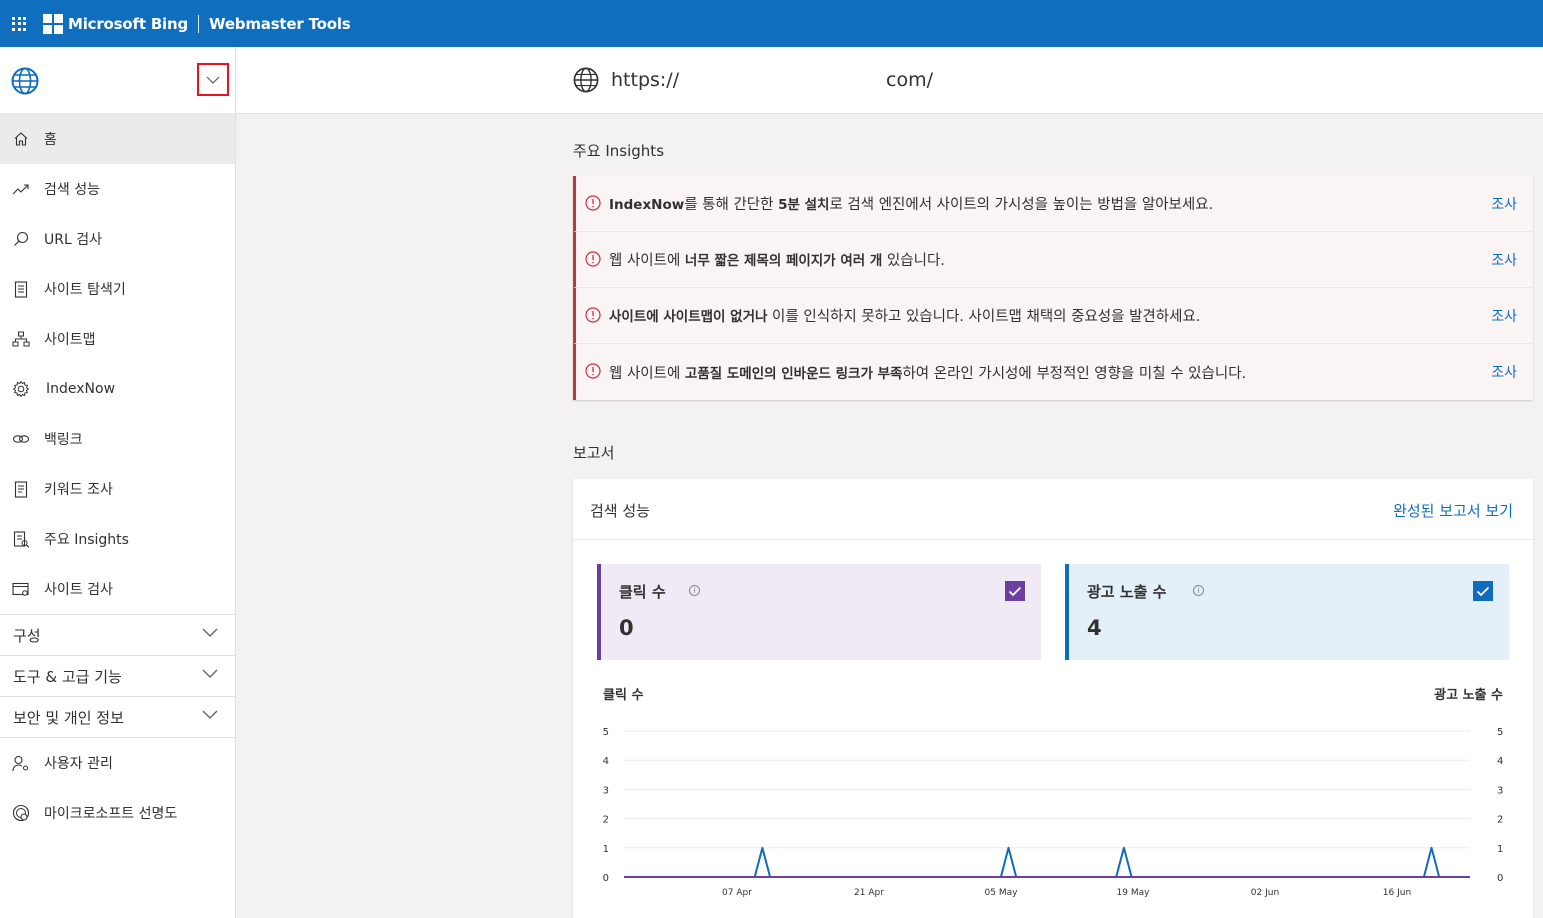 The height and width of the screenshot is (918, 1543). What do you see at coordinates (21, 489) in the screenshot?
I see `list-icon` at bounding box center [21, 489].